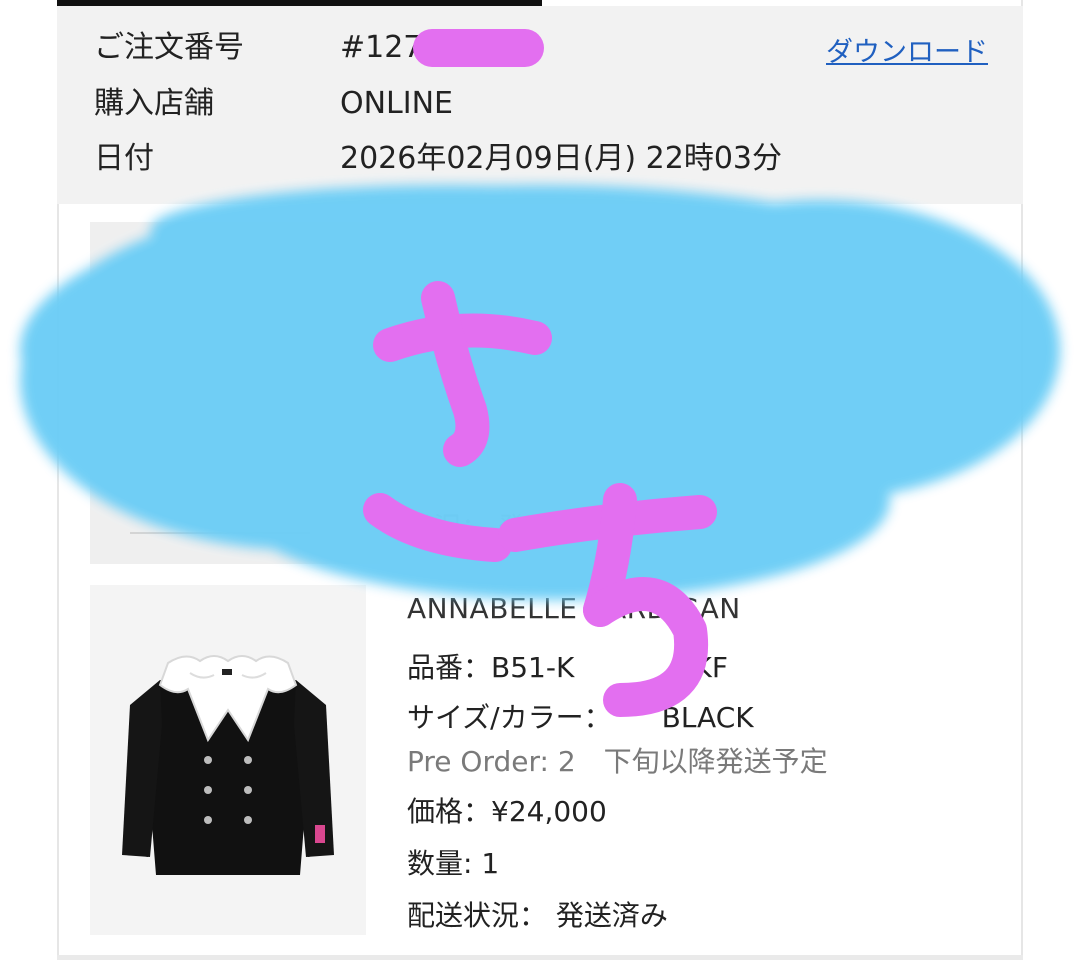  I want to click on product-size-color-tail: BLACK, so click(707, 717).